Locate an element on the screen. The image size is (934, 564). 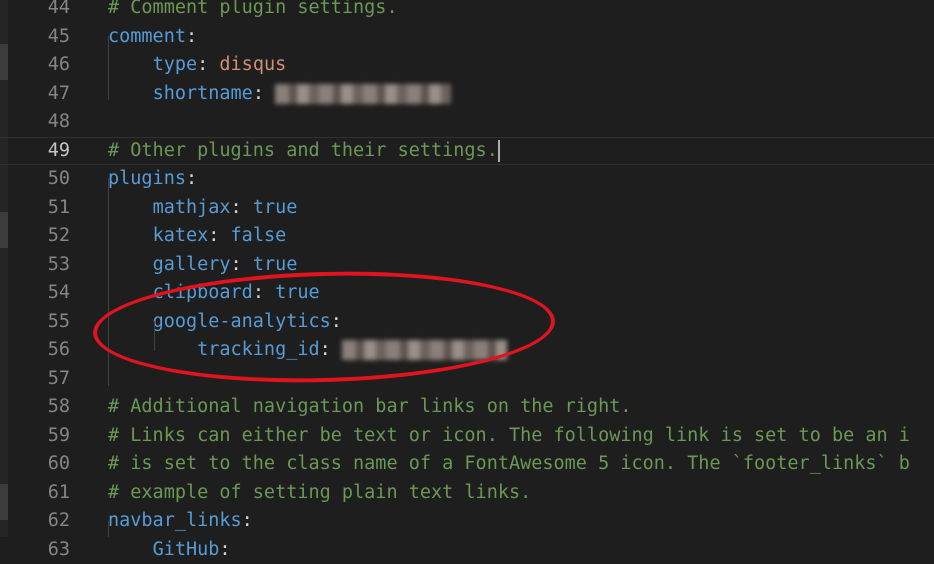
yaml-key: plugins is located at coordinates (147, 178).